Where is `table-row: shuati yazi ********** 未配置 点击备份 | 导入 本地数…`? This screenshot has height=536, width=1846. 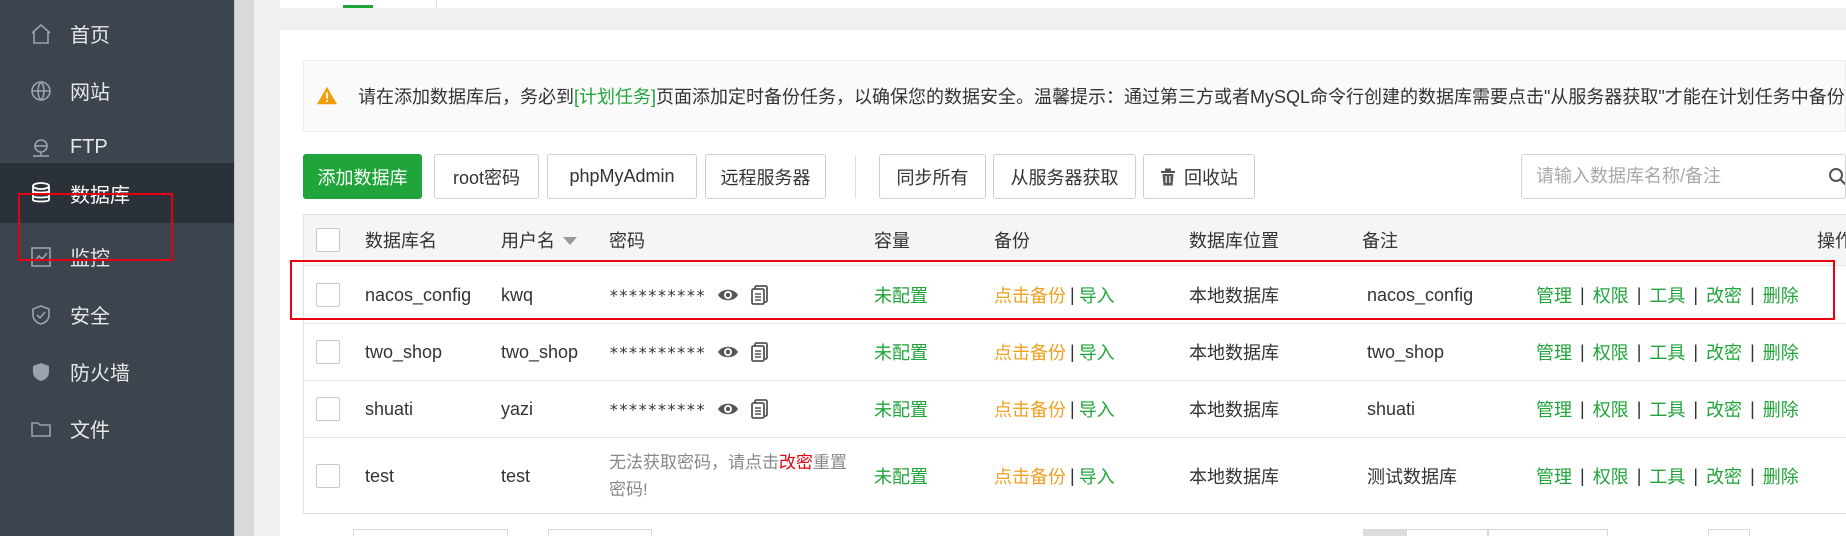 table-row: shuati yazi ********** 未配置 点击备份 | 导入 本地数… is located at coordinates (1075, 409).